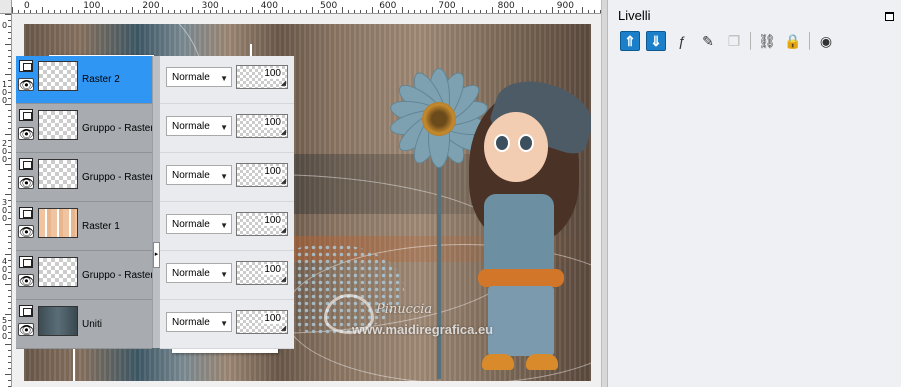  What do you see at coordinates (329, 6) in the screenshot?
I see `ruler-tick-label: 500` at bounding box center [329, 6].